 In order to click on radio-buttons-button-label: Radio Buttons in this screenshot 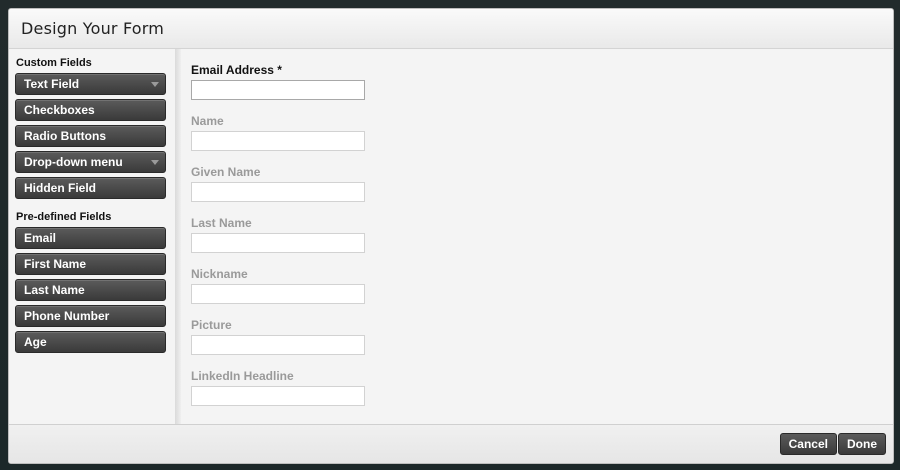, I will do `click(65, 136)`.